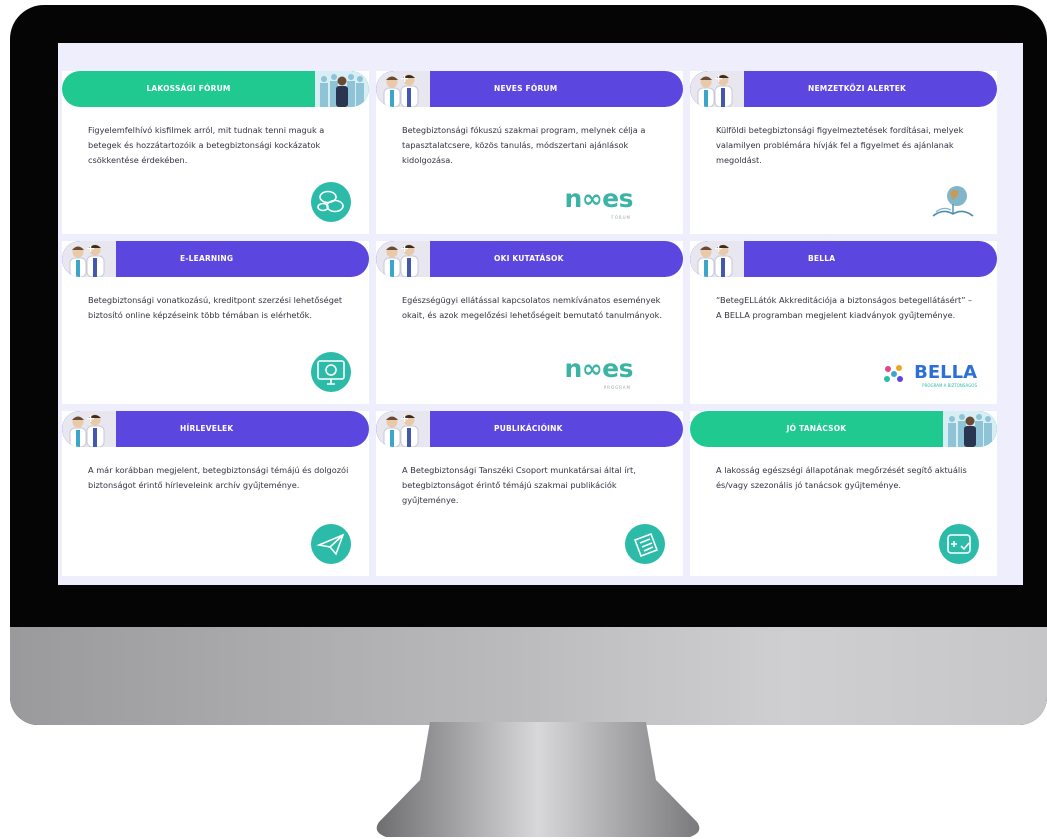 The width and height of the screenshot is (1047, 839). What do you see at coordinates (331, 372) in the screenshot?
I see `monitor-icon` at bounding box center [331, 372].